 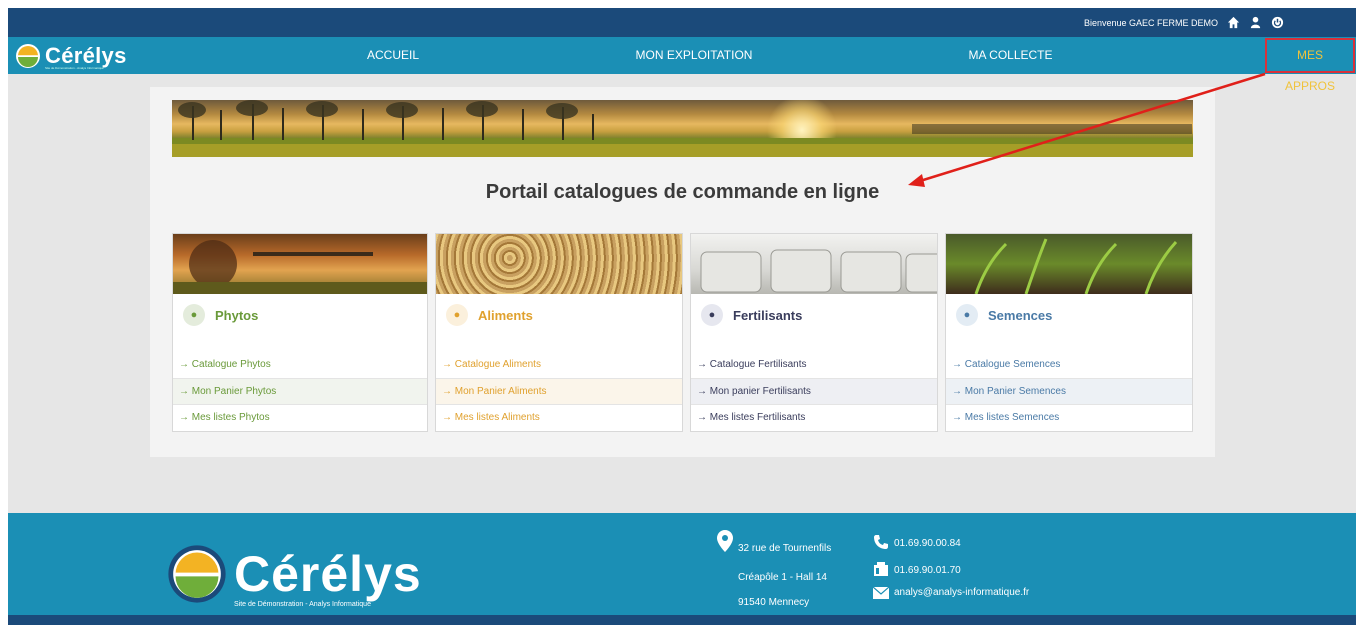 I want to click on address-line-3: 91540 Mennecy, so click(x=774, y=602).